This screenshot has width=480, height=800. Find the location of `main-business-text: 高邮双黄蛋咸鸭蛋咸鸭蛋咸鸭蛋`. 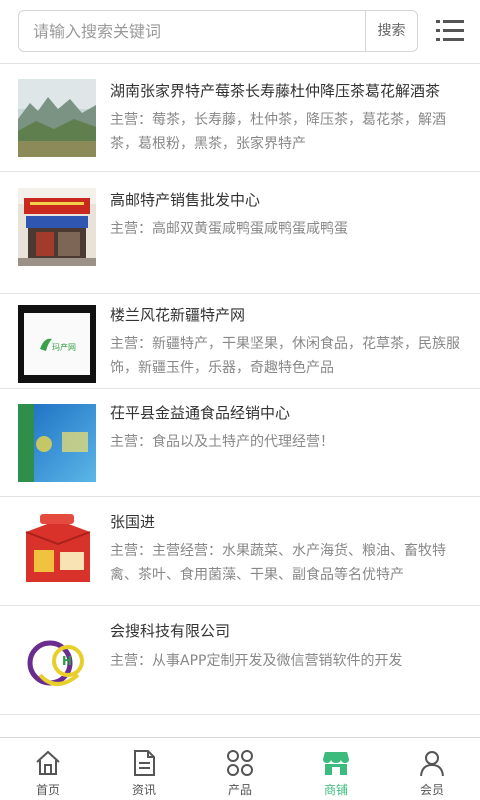

main-business-text: 高邮双黄蛋咸鸭蛋咸鸭蛋咸鸭蛋 is located at coordinates (250, 229).